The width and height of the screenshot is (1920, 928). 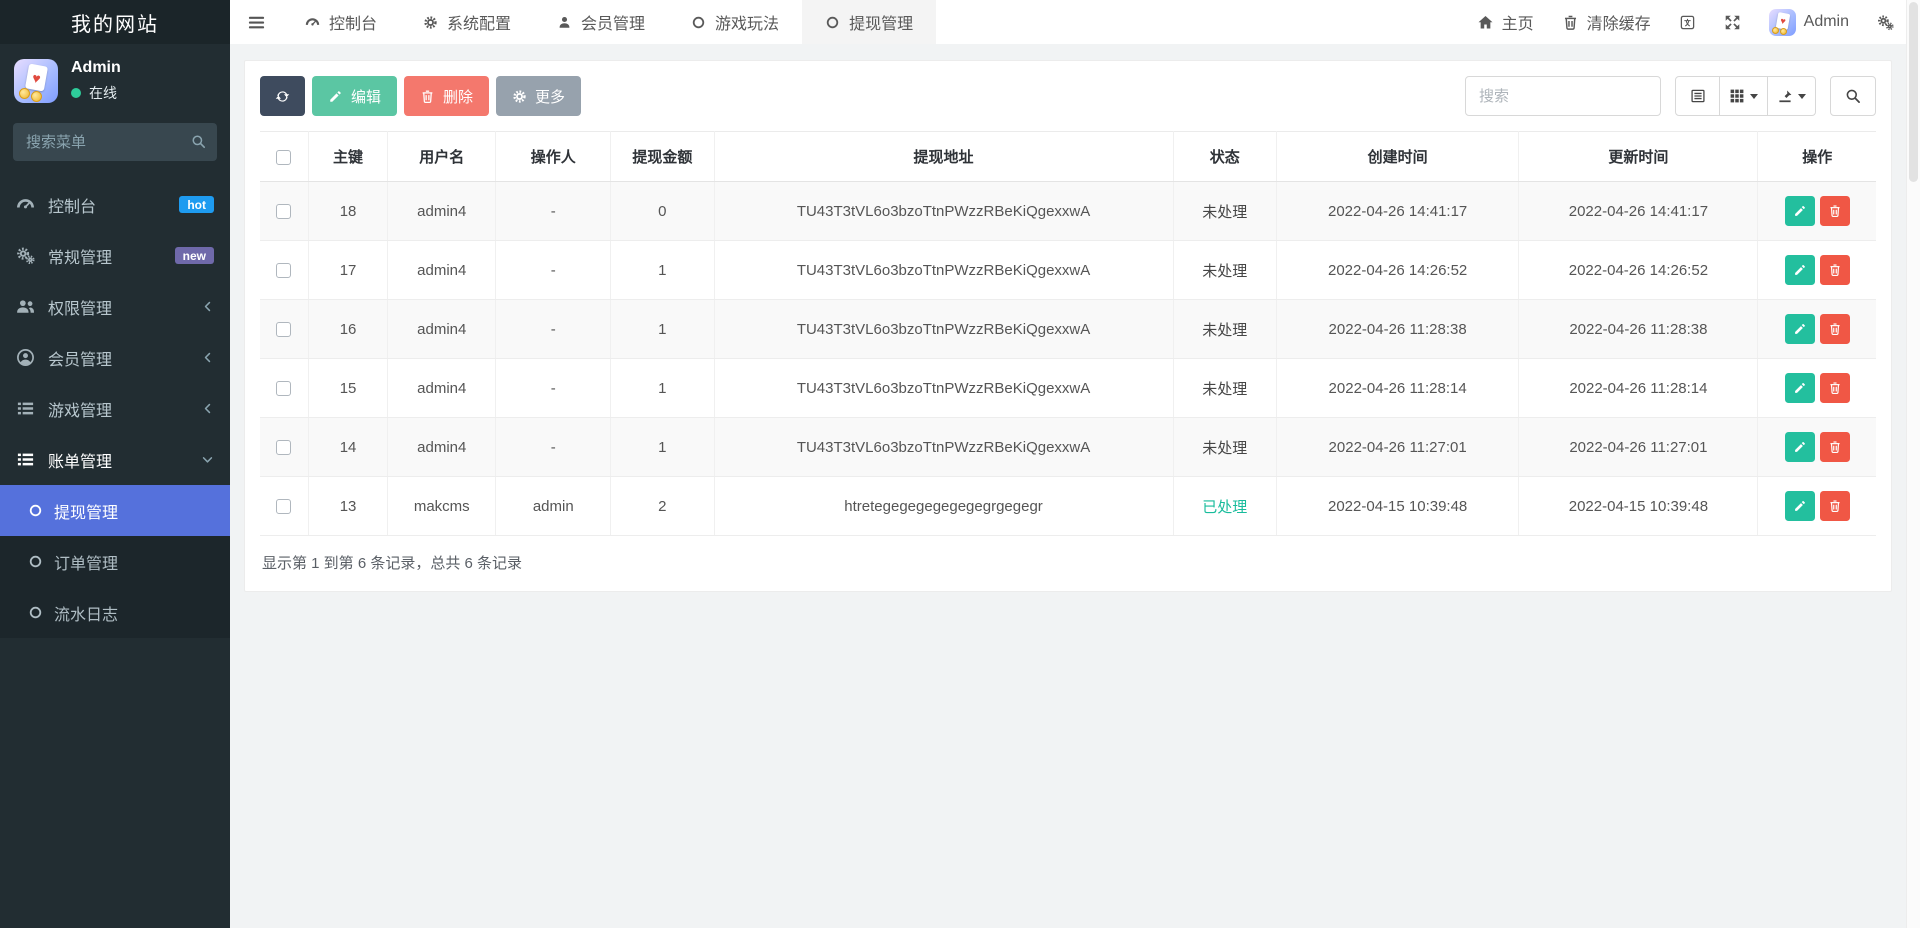 I want to click on sidebar-item-member: 会员管理, so click(x=115, y=357).